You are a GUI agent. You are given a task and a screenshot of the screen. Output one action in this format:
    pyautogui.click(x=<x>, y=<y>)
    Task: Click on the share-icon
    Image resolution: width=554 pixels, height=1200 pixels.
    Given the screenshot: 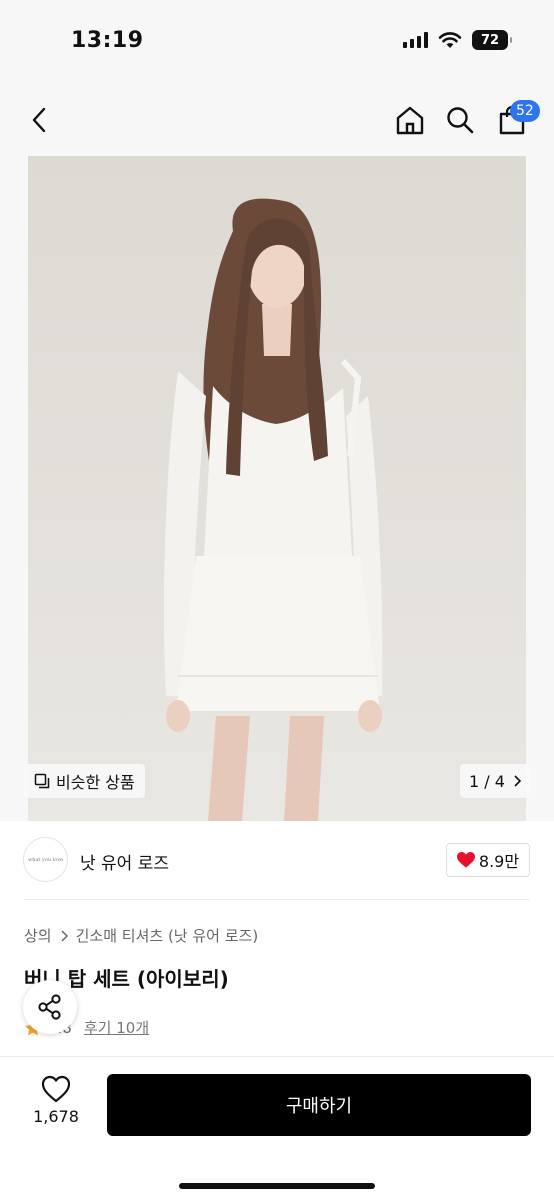 What is the action you would take?
    pyautogui.click(x=49, y=1007)
    